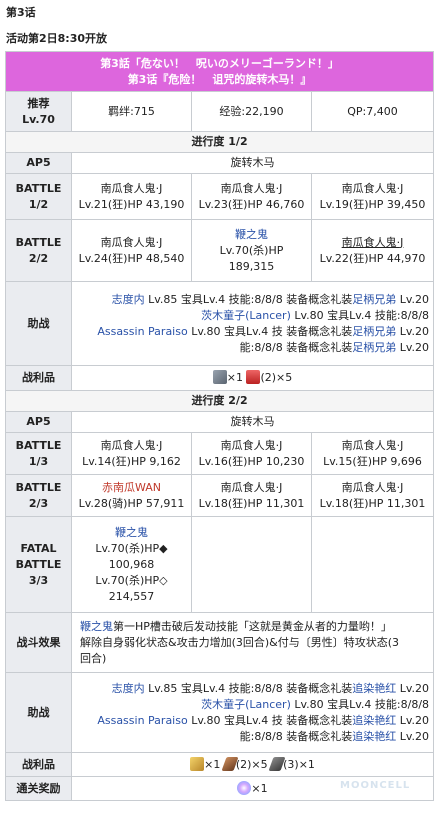 This screenshot has width=438, height=830. What do you see at coordinates (372, 461) in the screenshot?
I see `enemy-stats: Lv.15(狂)HP 9,696` at bounding box center [372, 461].